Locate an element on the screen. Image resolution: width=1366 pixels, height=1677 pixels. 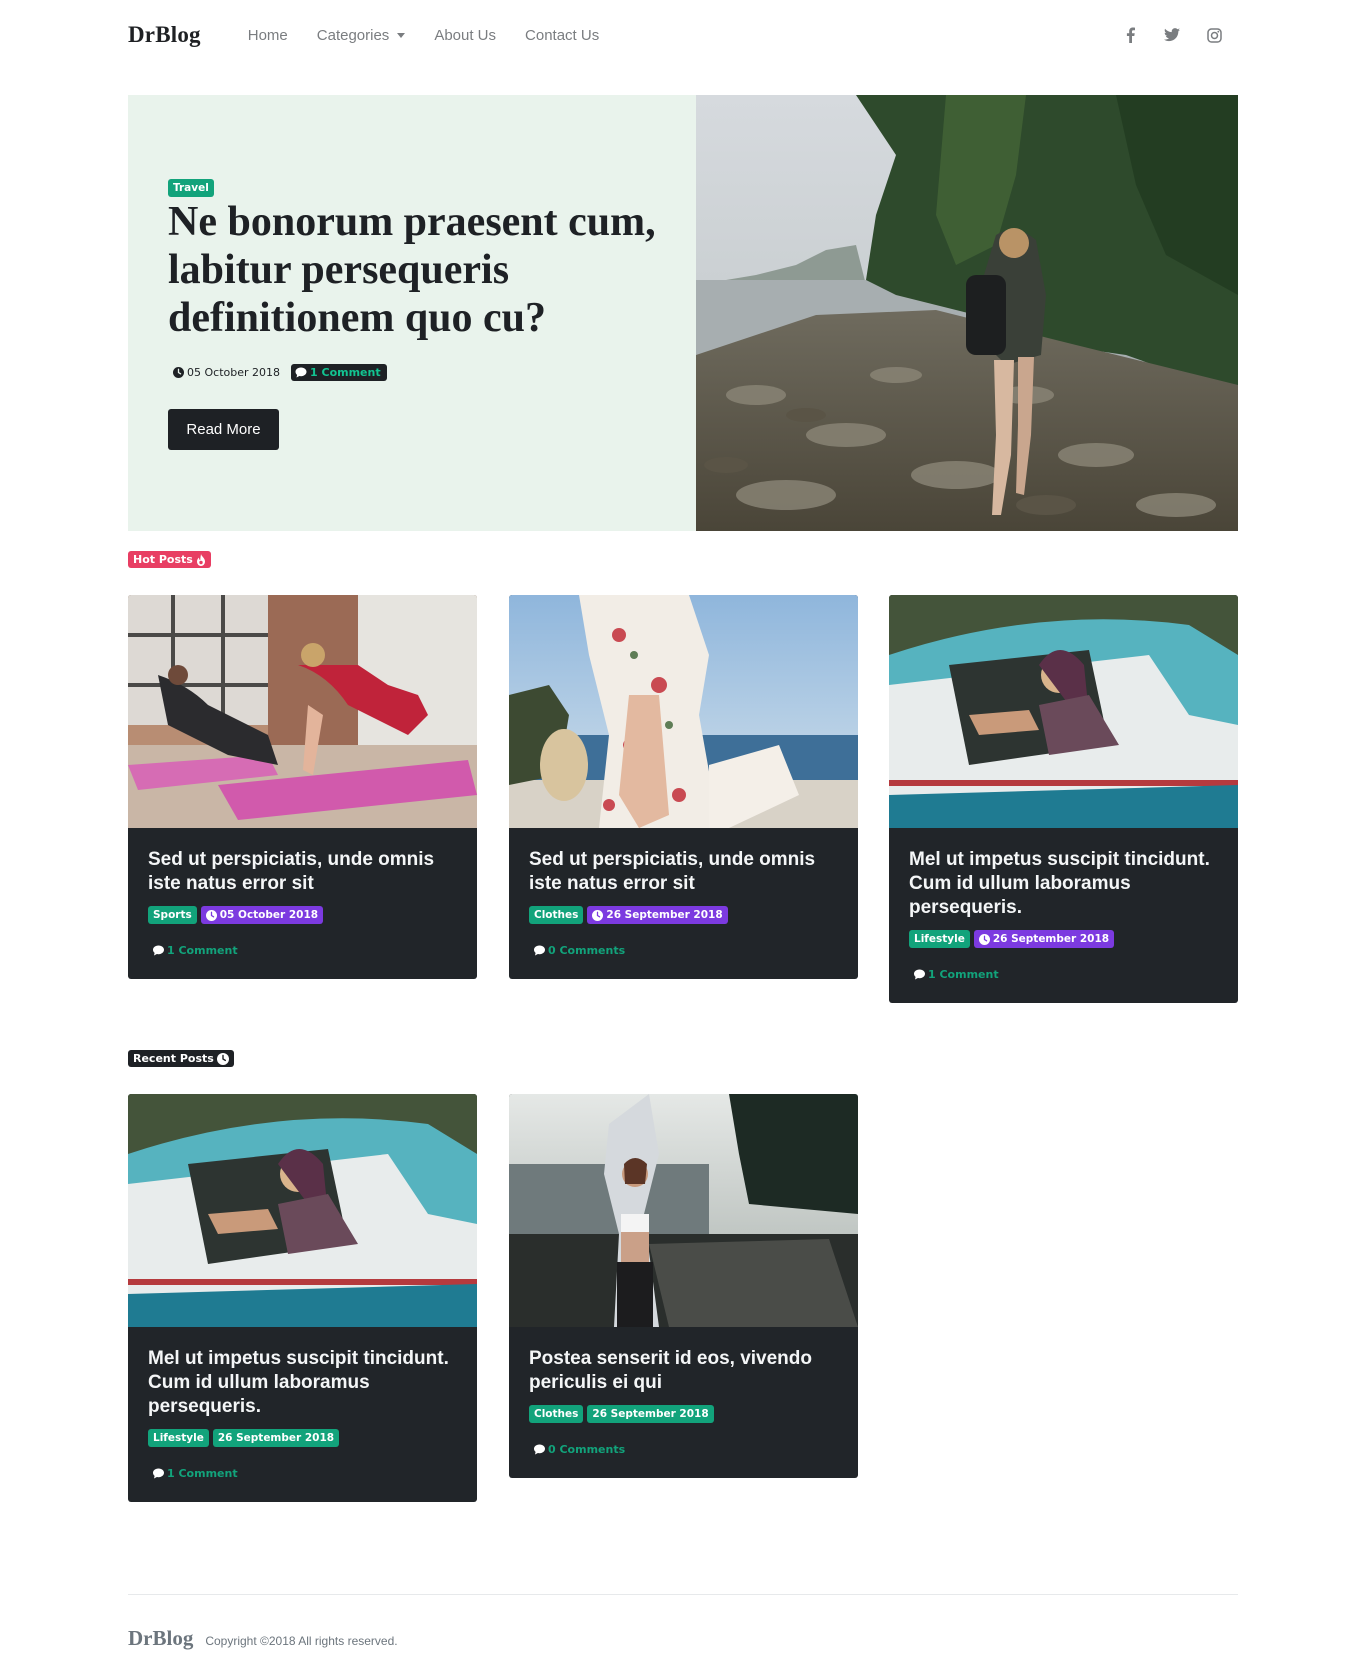
nav-categories-label: Categories is located at coordinates (353, 35).